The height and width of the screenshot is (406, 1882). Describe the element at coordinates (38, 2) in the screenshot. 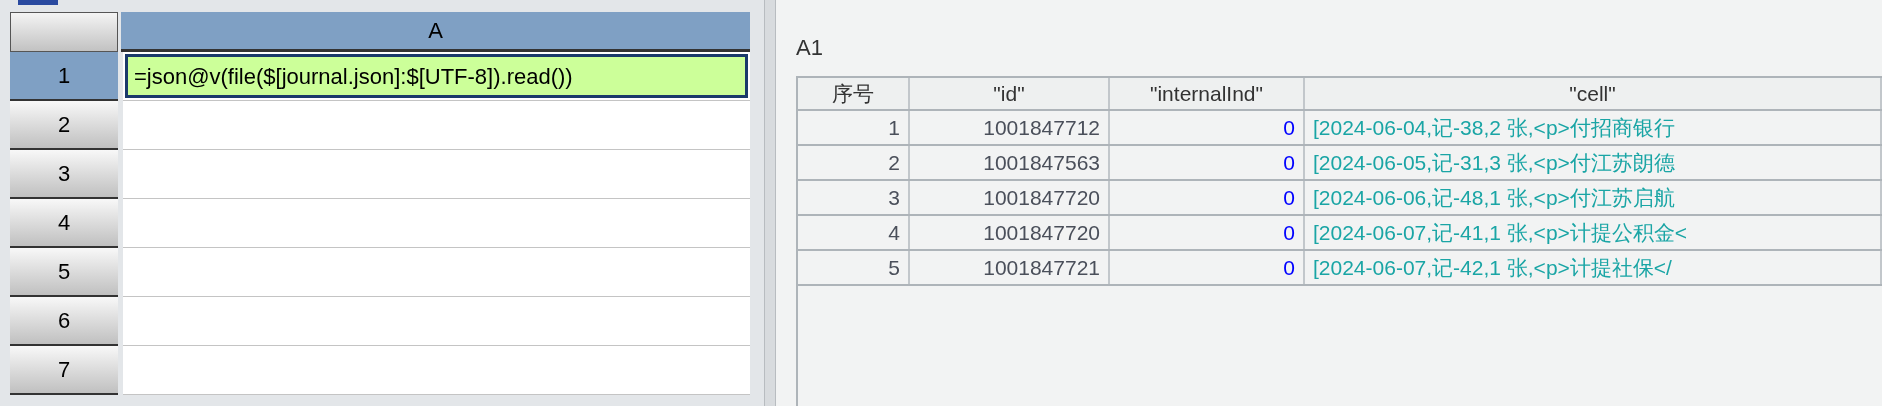

I see `tab-marker` at that location.